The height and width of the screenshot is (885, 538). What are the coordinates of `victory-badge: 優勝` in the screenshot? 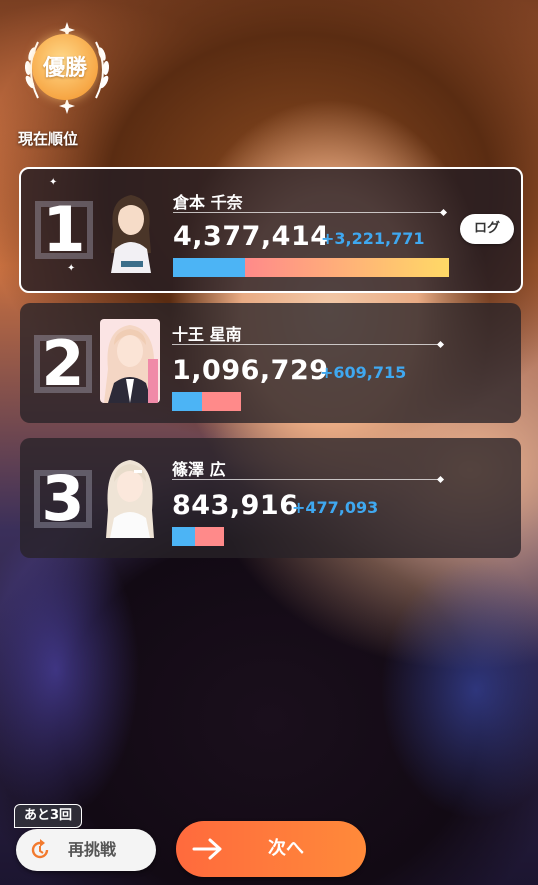 It's located at (67, 67).